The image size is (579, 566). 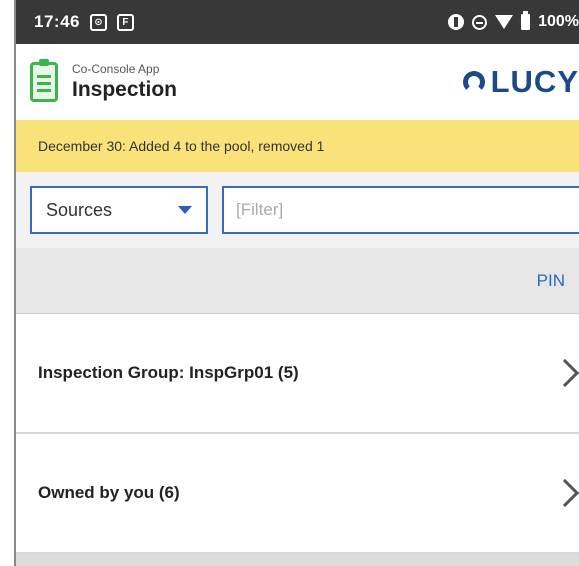 What do you see at coordinates (109, 492) in the screenshot?
I see `list-item-label: Owned by you (6)` at bounding box center [109, 492].